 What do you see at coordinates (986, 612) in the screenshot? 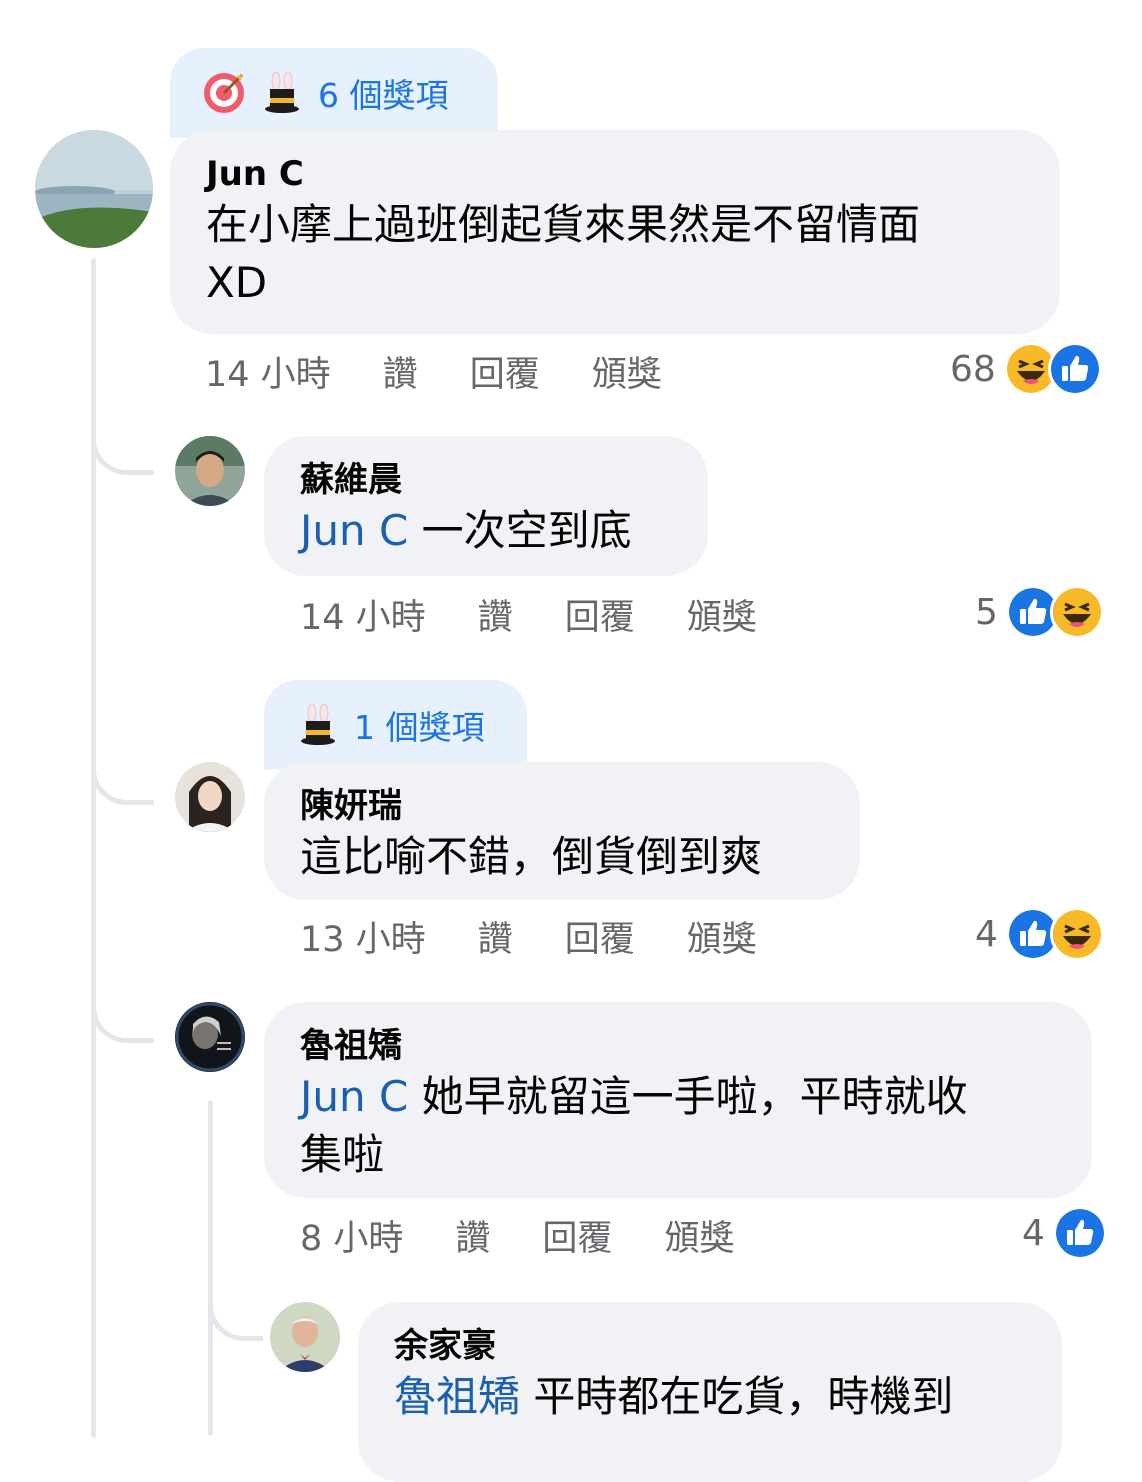
I see `reaction-count: 5` at bounding box center [986, 612].